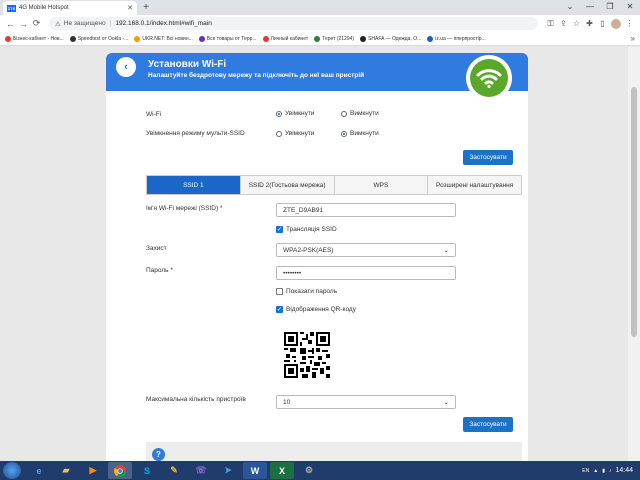 The width and height of the screenshot is (640, 480). Describe the element at coordinates (11, 8) in the screenshot. I see `zte-favicon-icon: ZTE` at that location.